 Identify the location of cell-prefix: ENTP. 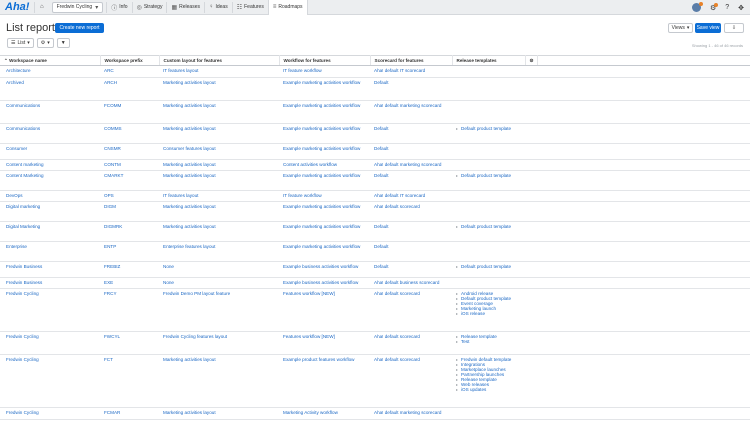
(129, 251).